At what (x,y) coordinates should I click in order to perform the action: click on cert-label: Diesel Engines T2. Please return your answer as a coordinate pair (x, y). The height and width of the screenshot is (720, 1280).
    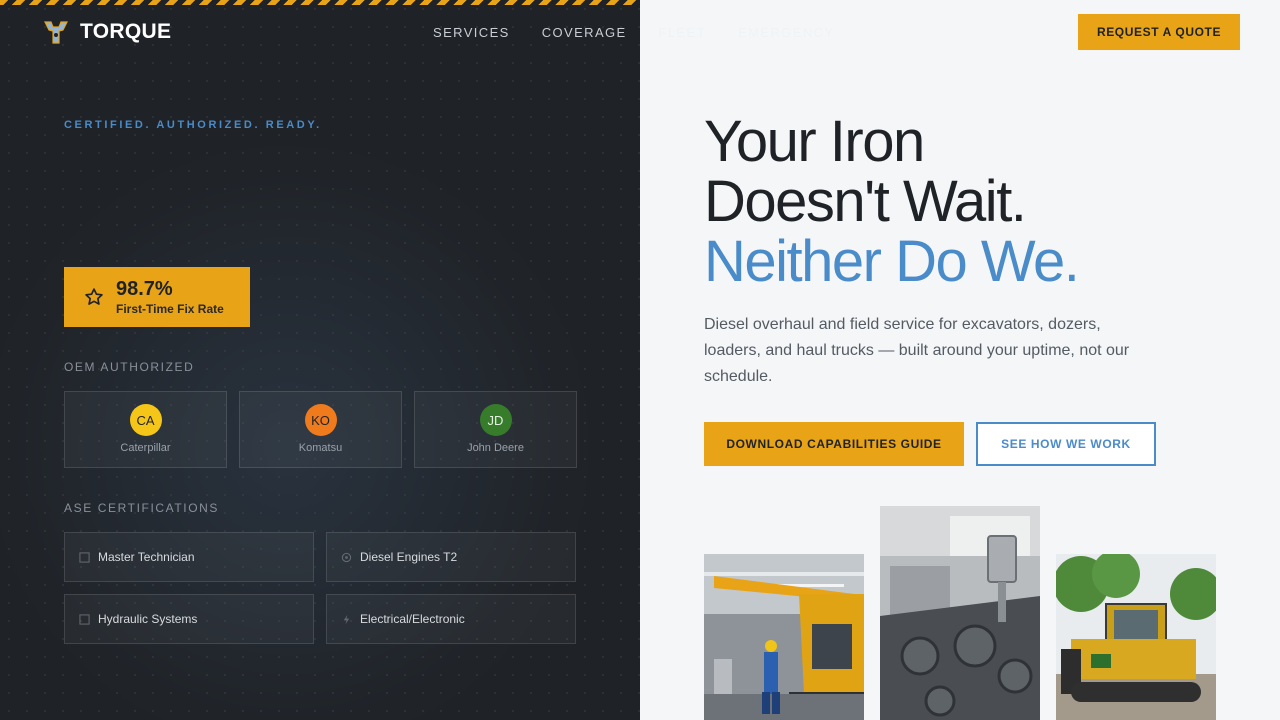
    Looking at the image, I should click on (409, 557).